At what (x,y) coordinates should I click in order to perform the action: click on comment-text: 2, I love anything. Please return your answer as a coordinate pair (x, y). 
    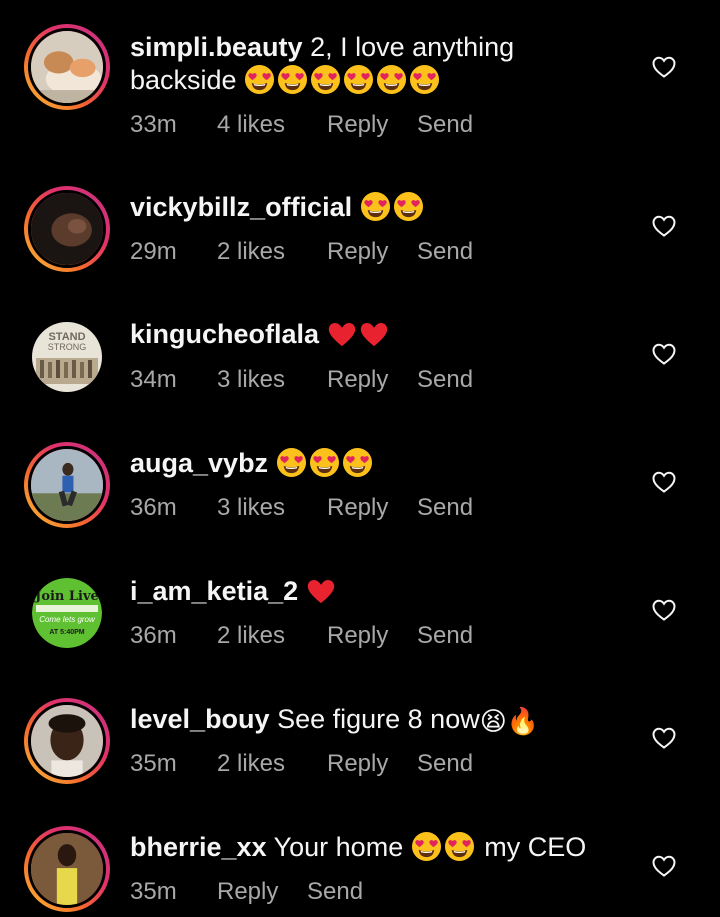
    Looking at the image, I should click on (412, 47).